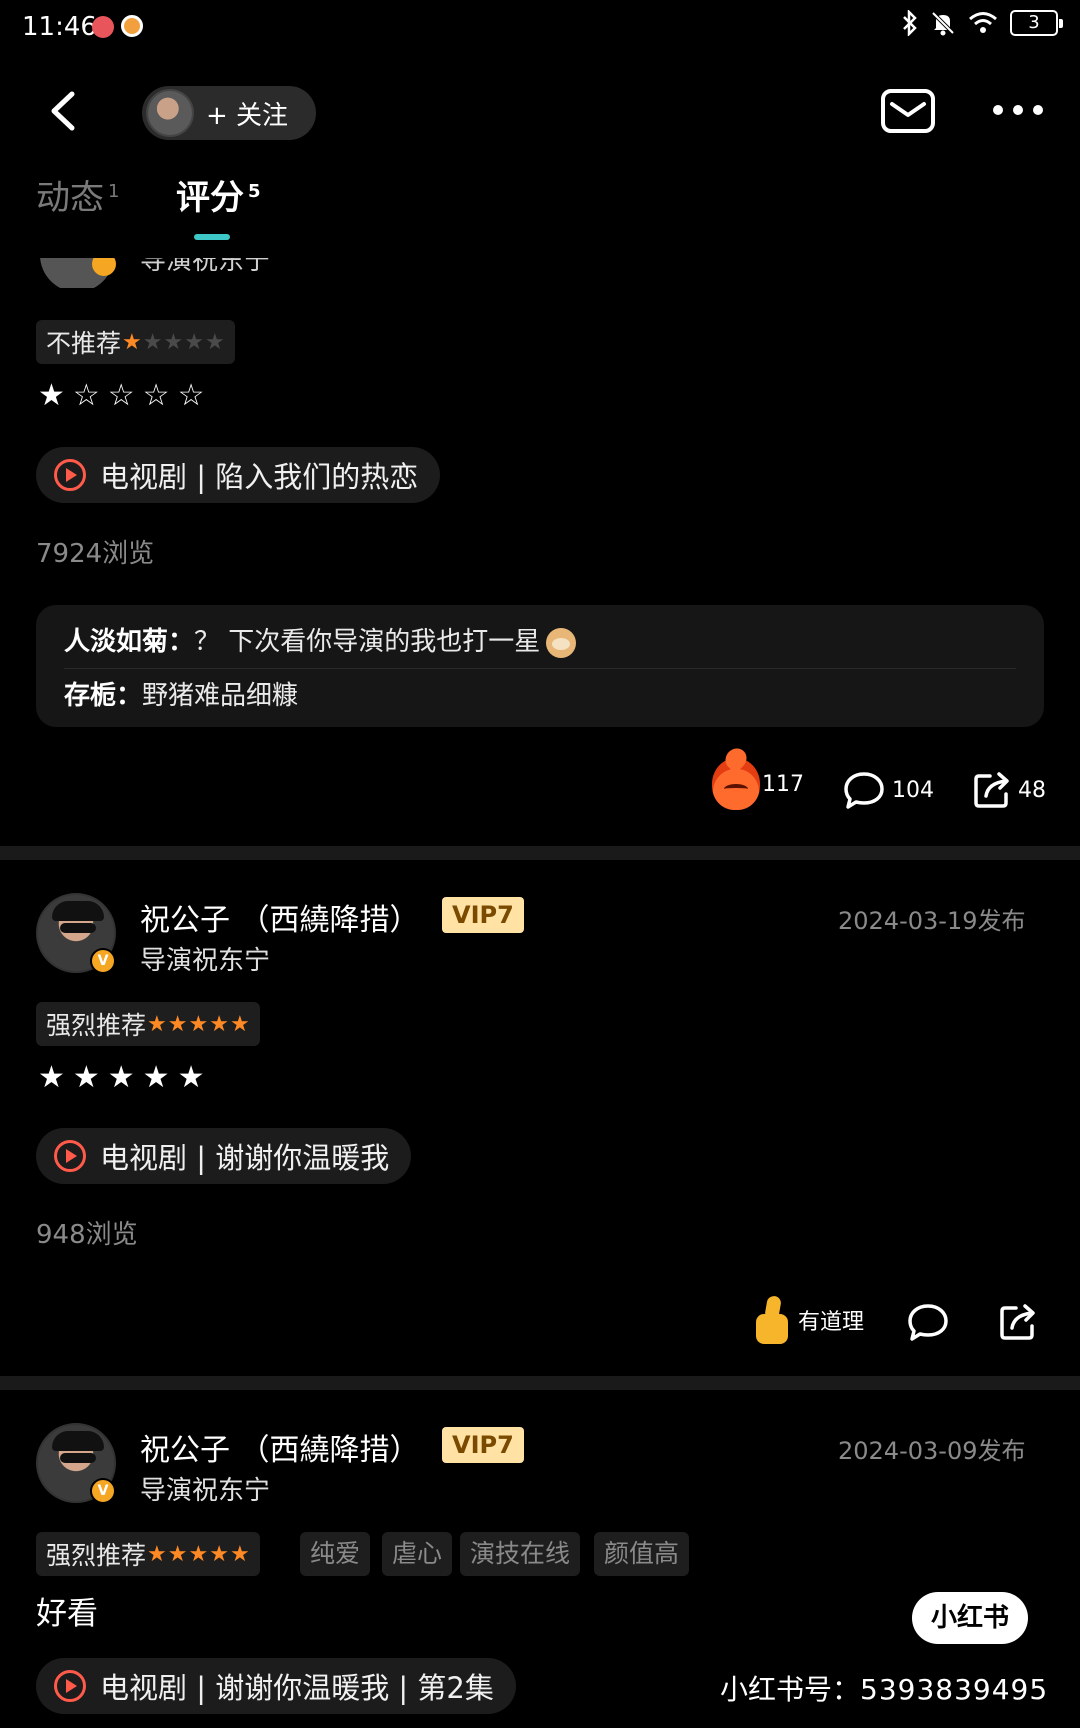  Describe the element at coordinates (96, 1025) in the screenshot. I see `recommendation-label: 强烈推荐` at that location.